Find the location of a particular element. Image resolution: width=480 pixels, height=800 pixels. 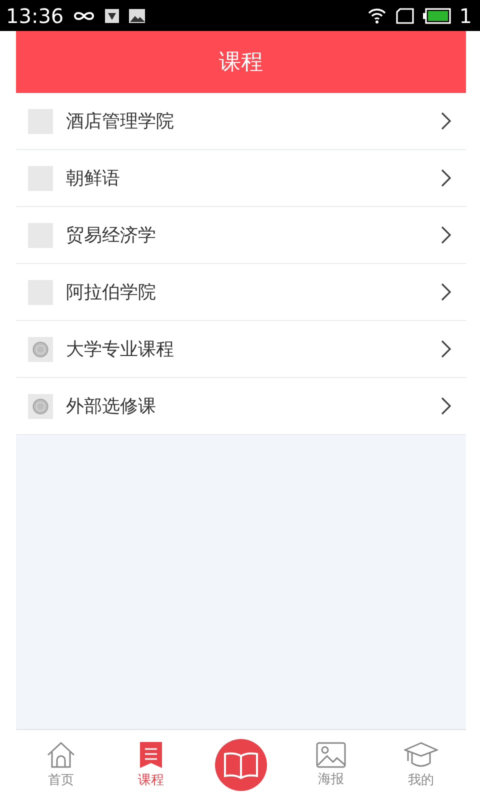

course-name: 贸易经济学 is located at coordinates (111, 235).